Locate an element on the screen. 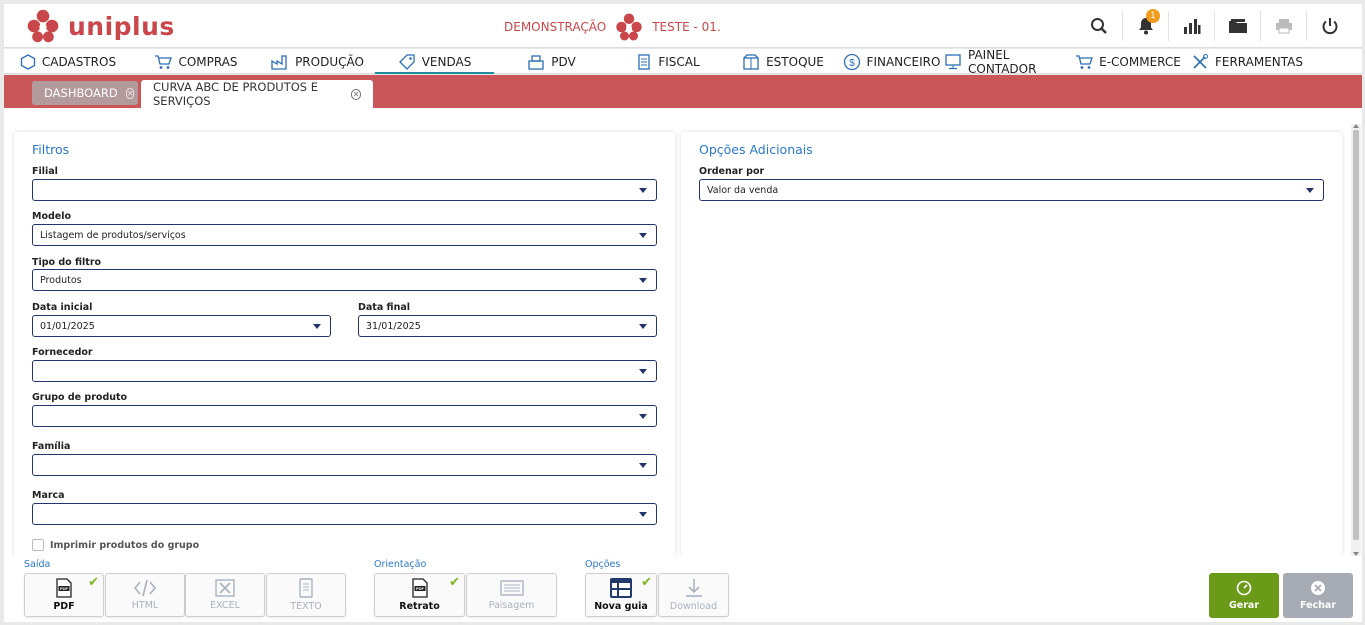 Image resolution: width=1365 pixels, height=625 pixels. menu-cadastros: CADASTROS is located at coordinates (68, 61).